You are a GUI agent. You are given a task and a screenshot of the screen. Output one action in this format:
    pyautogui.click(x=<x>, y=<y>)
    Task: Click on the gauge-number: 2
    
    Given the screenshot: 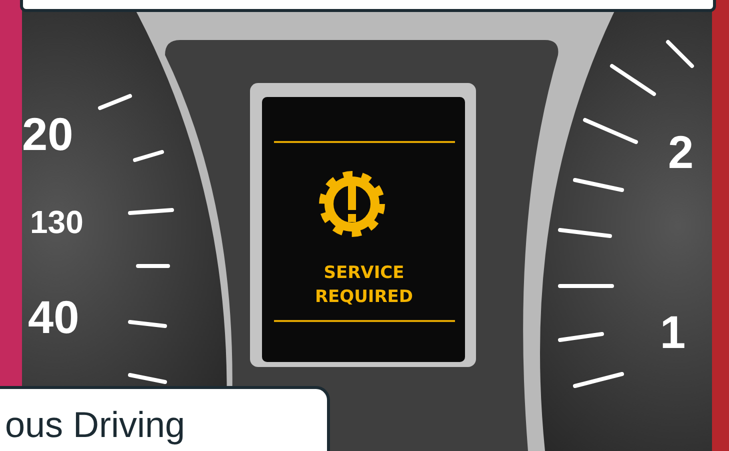 What is the action you would take?
    pyautogui.click(x=681, y=152)
    